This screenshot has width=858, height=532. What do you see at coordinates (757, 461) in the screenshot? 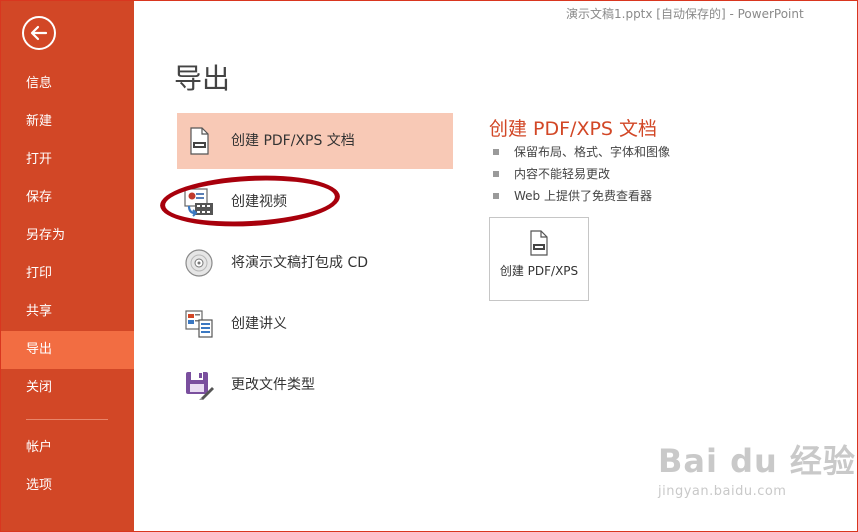
I see `watermark-main: Bai du 经验` at bounding box center [757, 461].